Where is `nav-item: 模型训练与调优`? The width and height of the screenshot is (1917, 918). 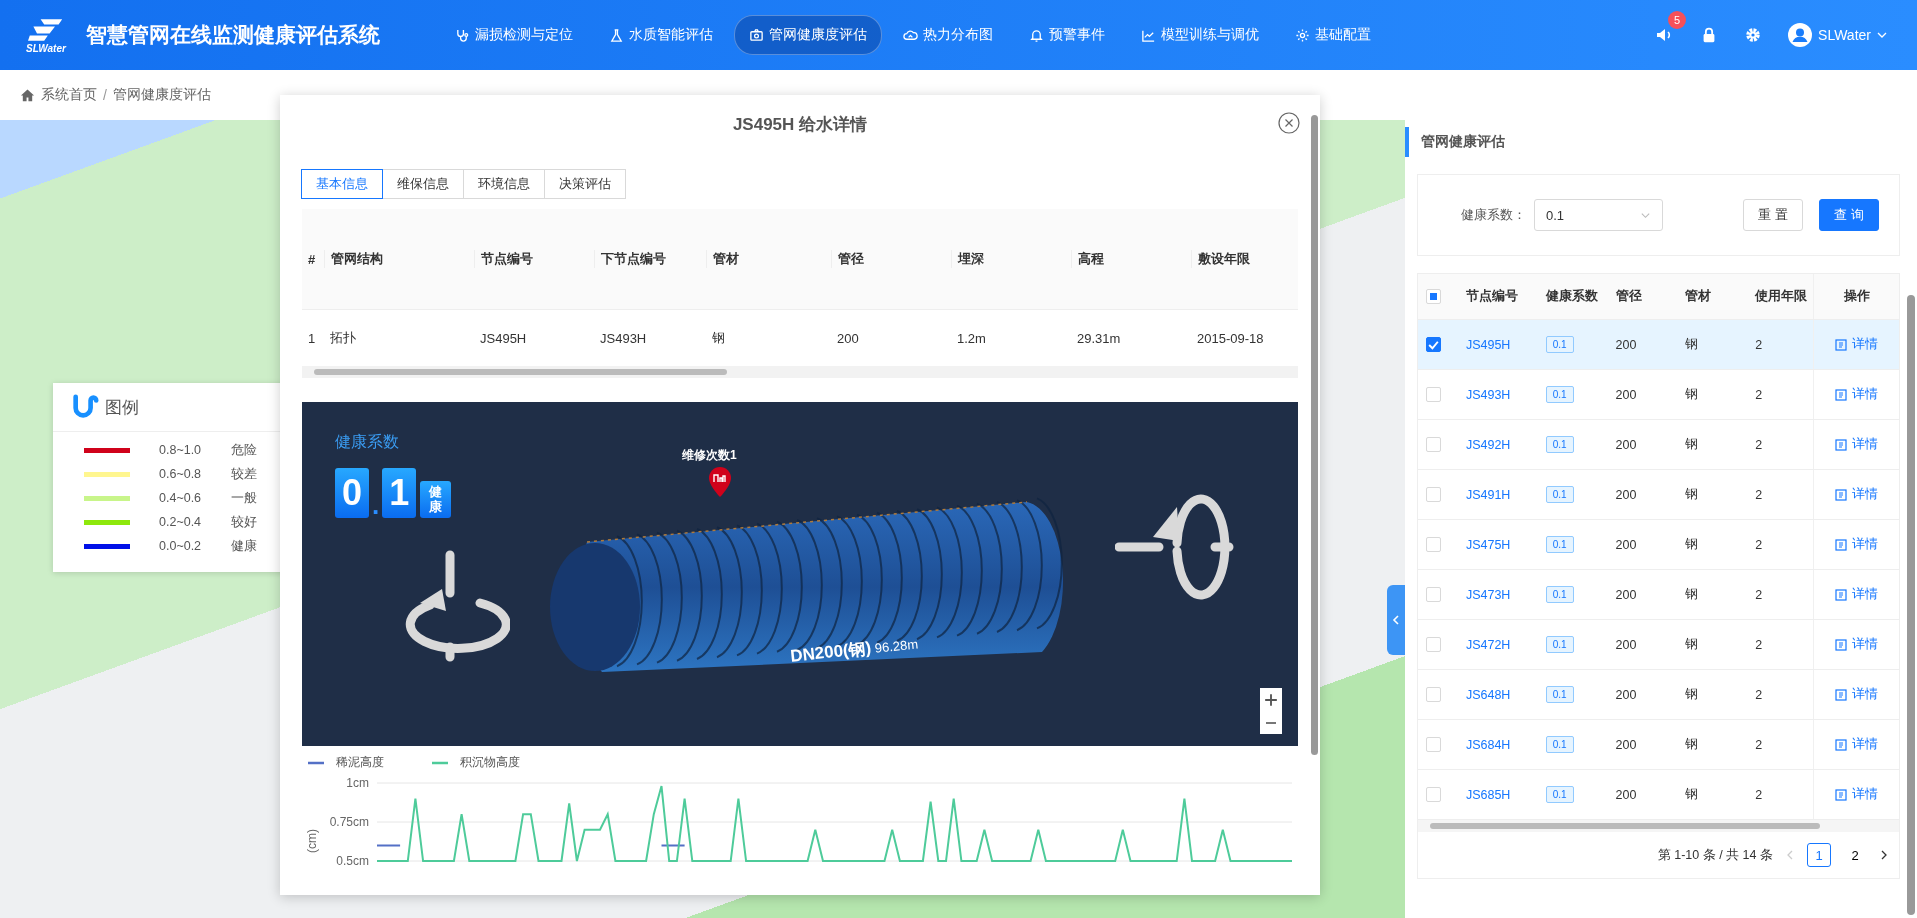 nav-item: 模型训练与调优 is located at coordinates (1200, 35).